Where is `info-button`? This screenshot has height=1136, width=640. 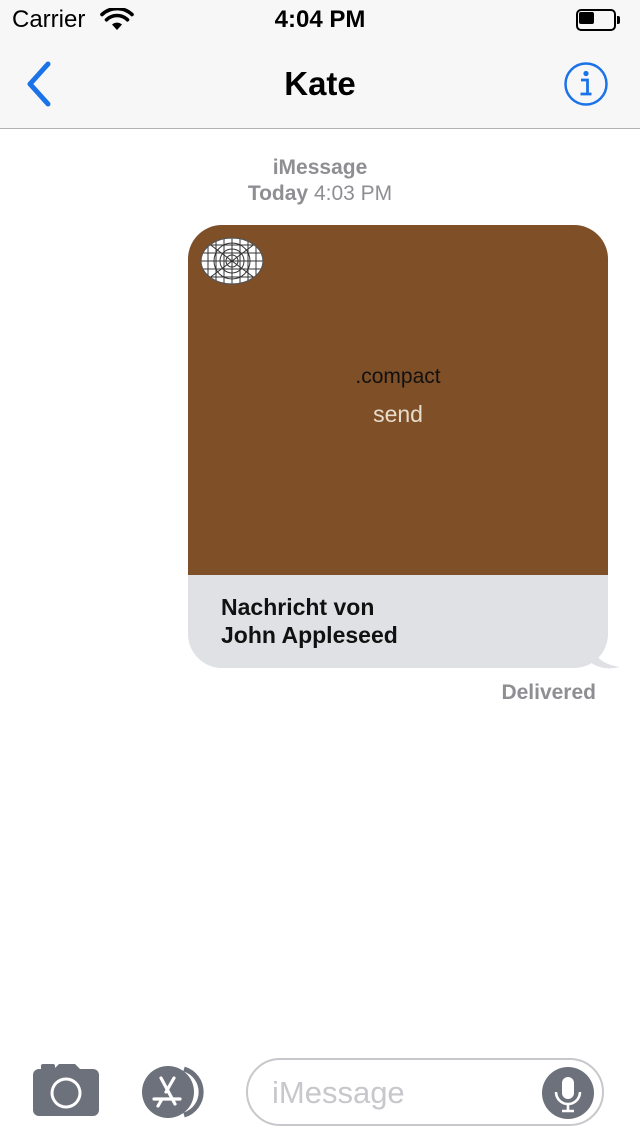 info-button is located at coordinates (586, 84).